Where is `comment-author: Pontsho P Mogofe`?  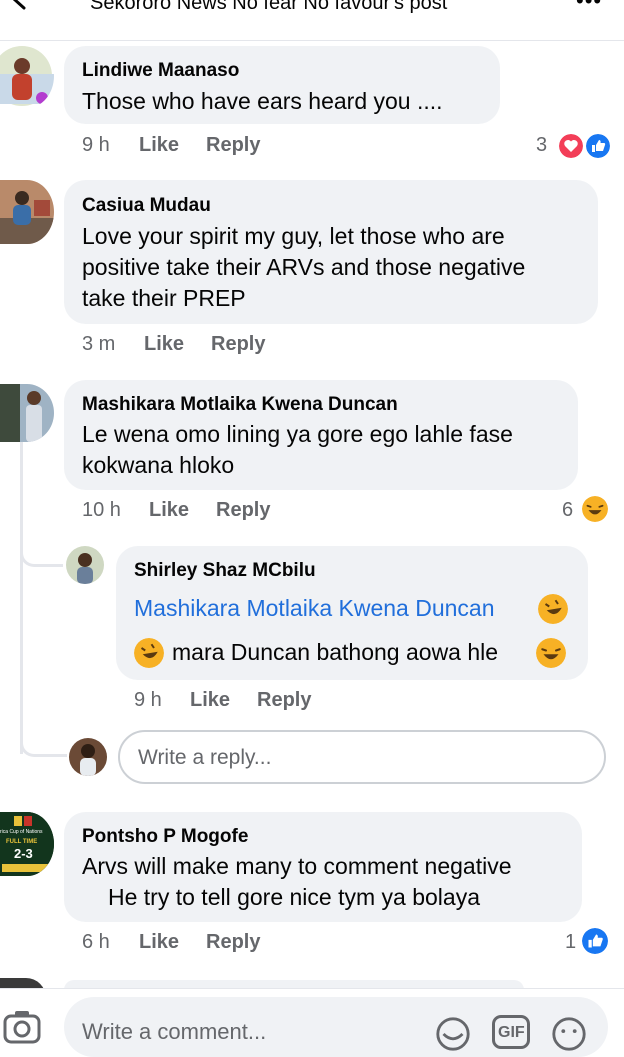
comment-author: Pontsho P Mogofe is located at coordinates (165, 837).